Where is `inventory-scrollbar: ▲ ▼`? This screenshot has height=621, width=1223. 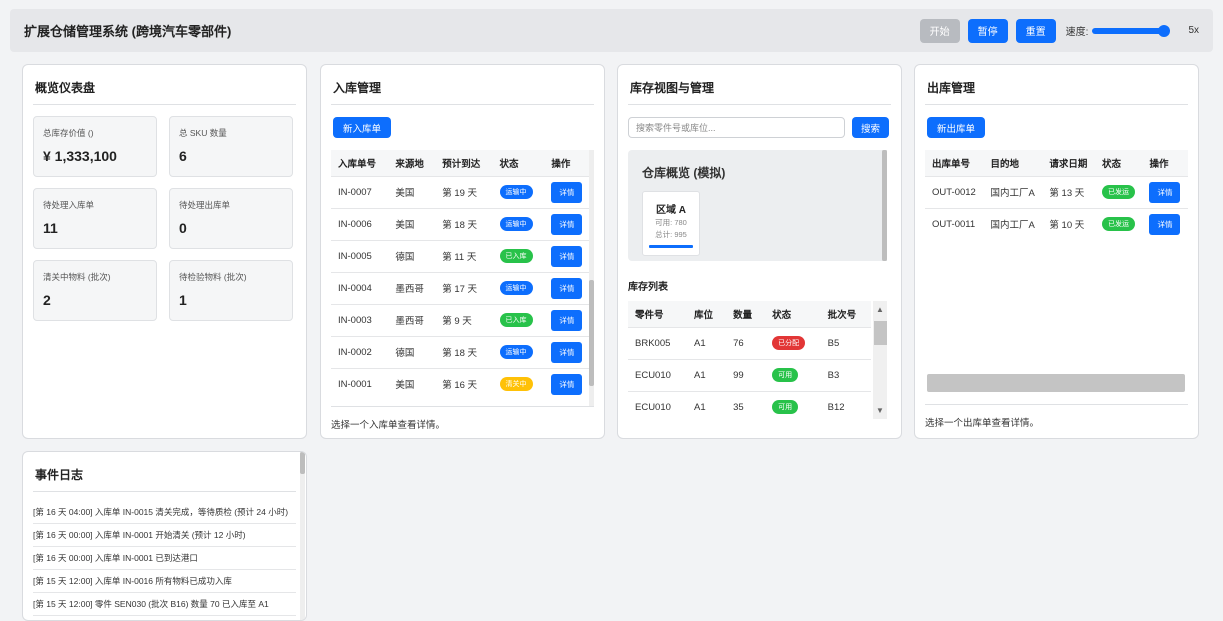 inventory-scrollbar: ▲ ▼ is located at coordinates (880, 360).